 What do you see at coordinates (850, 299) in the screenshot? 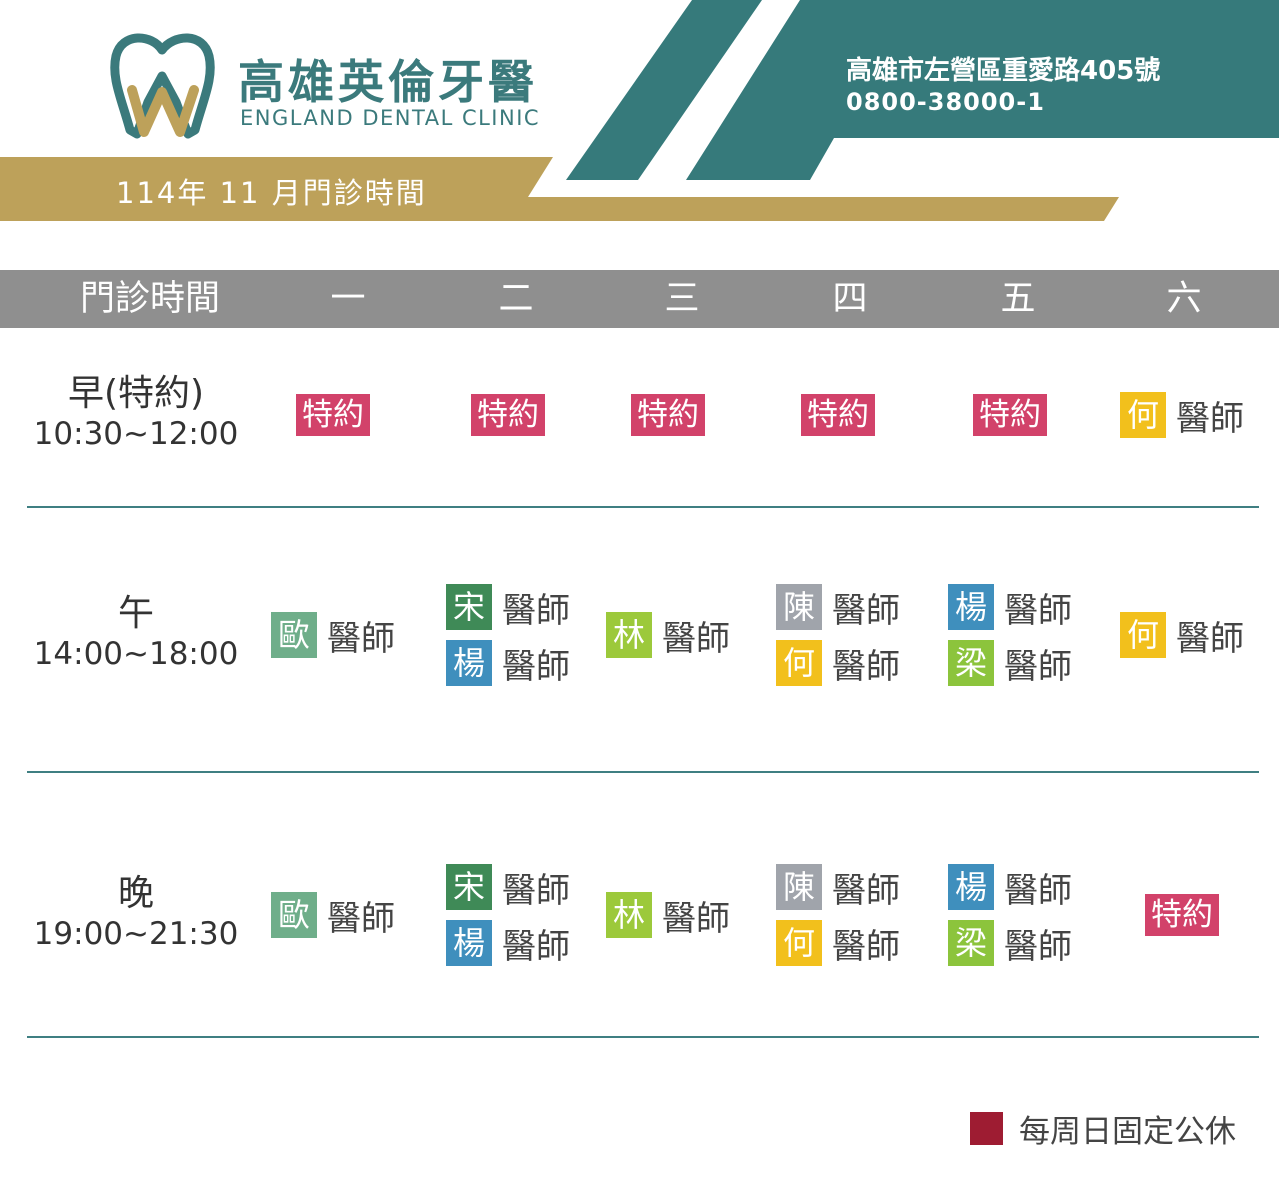
I see `header-day-thu: 四` at bounding box center [850, 299].